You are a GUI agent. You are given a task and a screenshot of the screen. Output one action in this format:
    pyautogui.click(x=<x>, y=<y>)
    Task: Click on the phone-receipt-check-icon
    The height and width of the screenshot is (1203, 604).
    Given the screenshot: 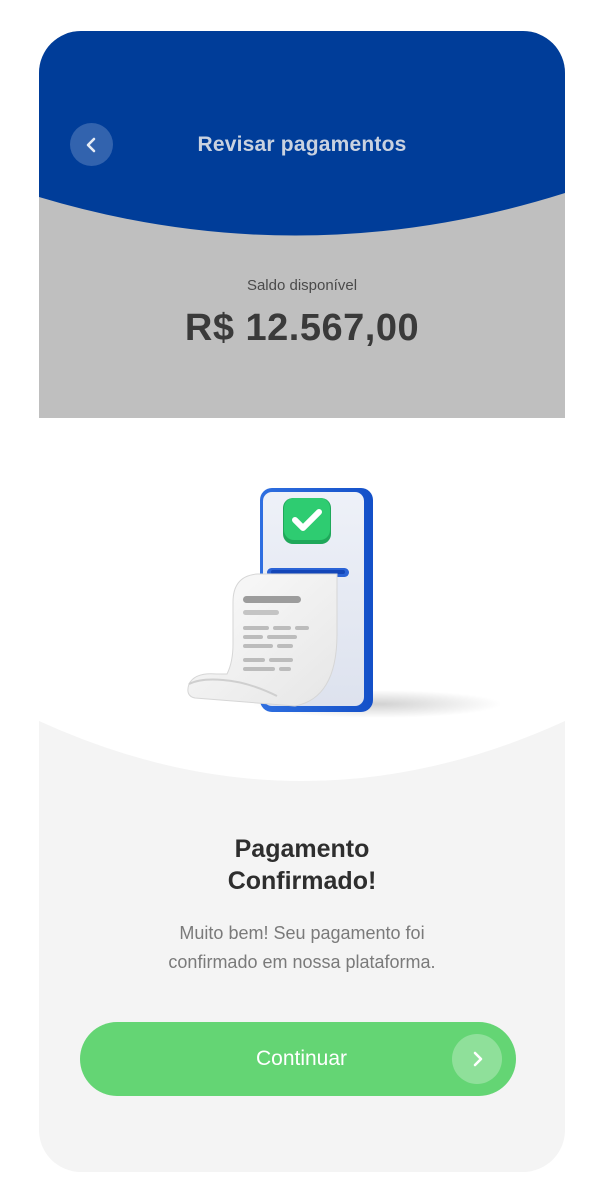 What is the action you would take?
    pyautogui.click(x=344, y=603)
    